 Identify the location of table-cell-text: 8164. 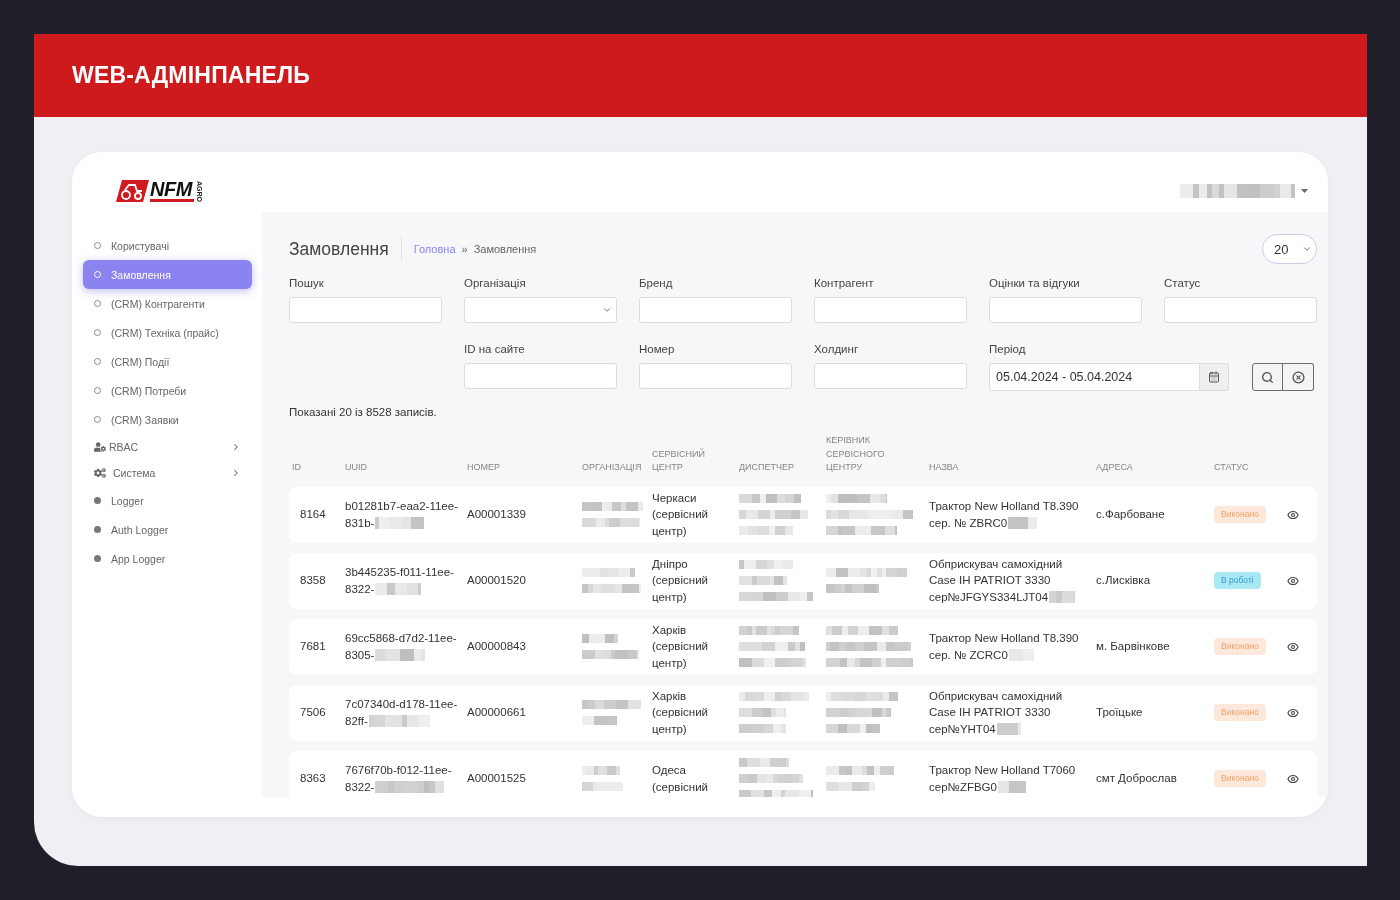
(313, 515).